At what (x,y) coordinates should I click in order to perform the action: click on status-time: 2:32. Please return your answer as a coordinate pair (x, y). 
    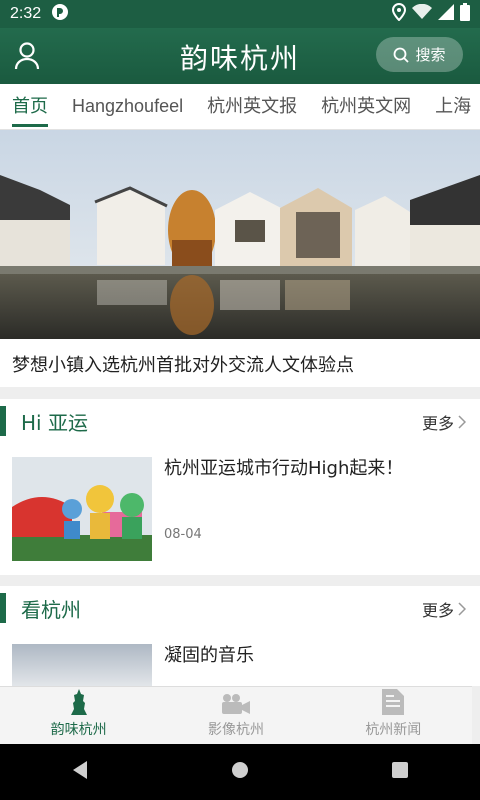
    Looking at the image, I should click on (26, 13).